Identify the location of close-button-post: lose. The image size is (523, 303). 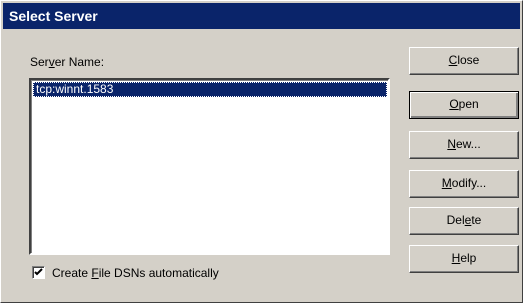
(468, 60).